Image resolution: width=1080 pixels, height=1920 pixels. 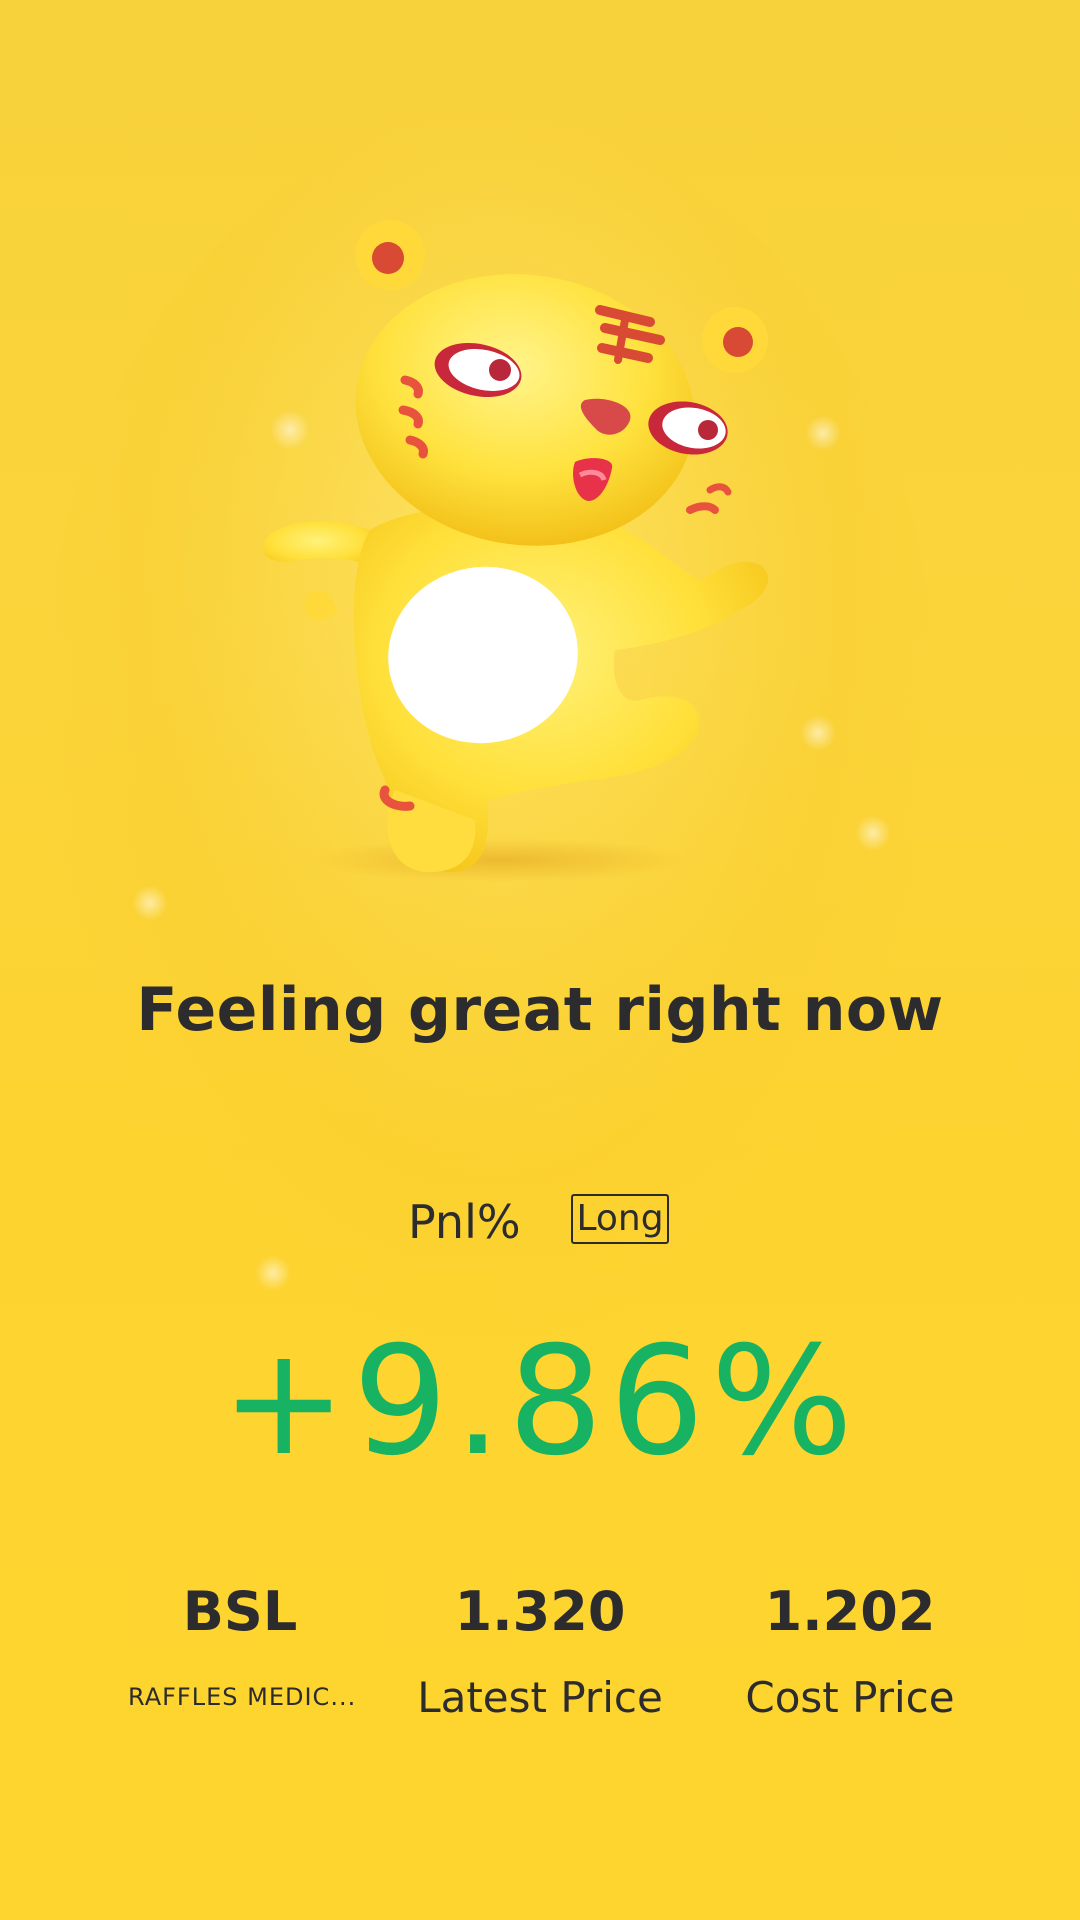 What do you see at coordinates (240, 1611) in the screenshot?
I see `stock-symbol: BSL` at bounding box center [240, 1611].